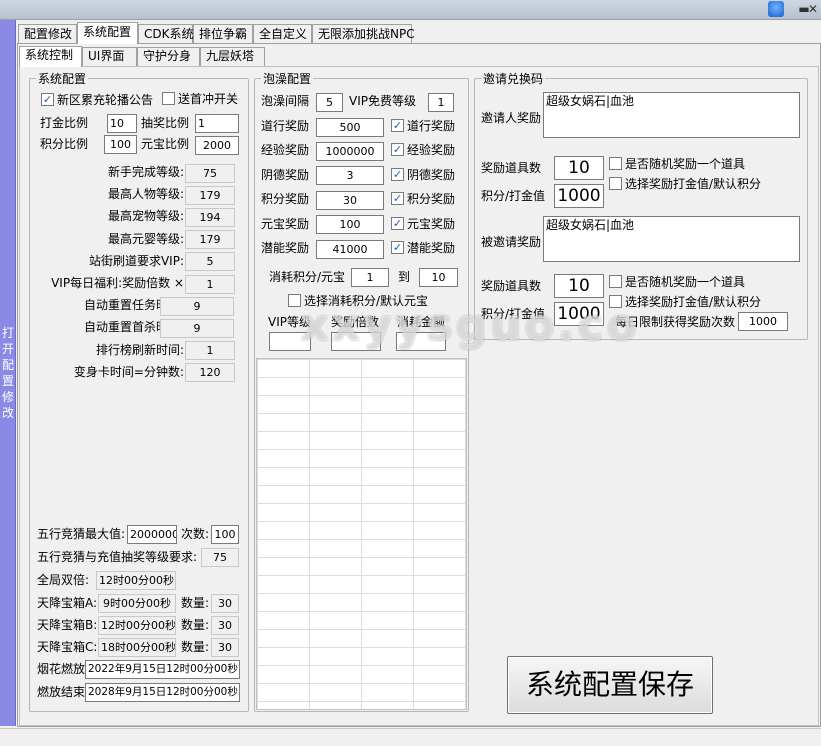 The height and width of the screenshot is (746, 821). I want to click on bath-config-legend: 泡澡配置, so click(287, 79).